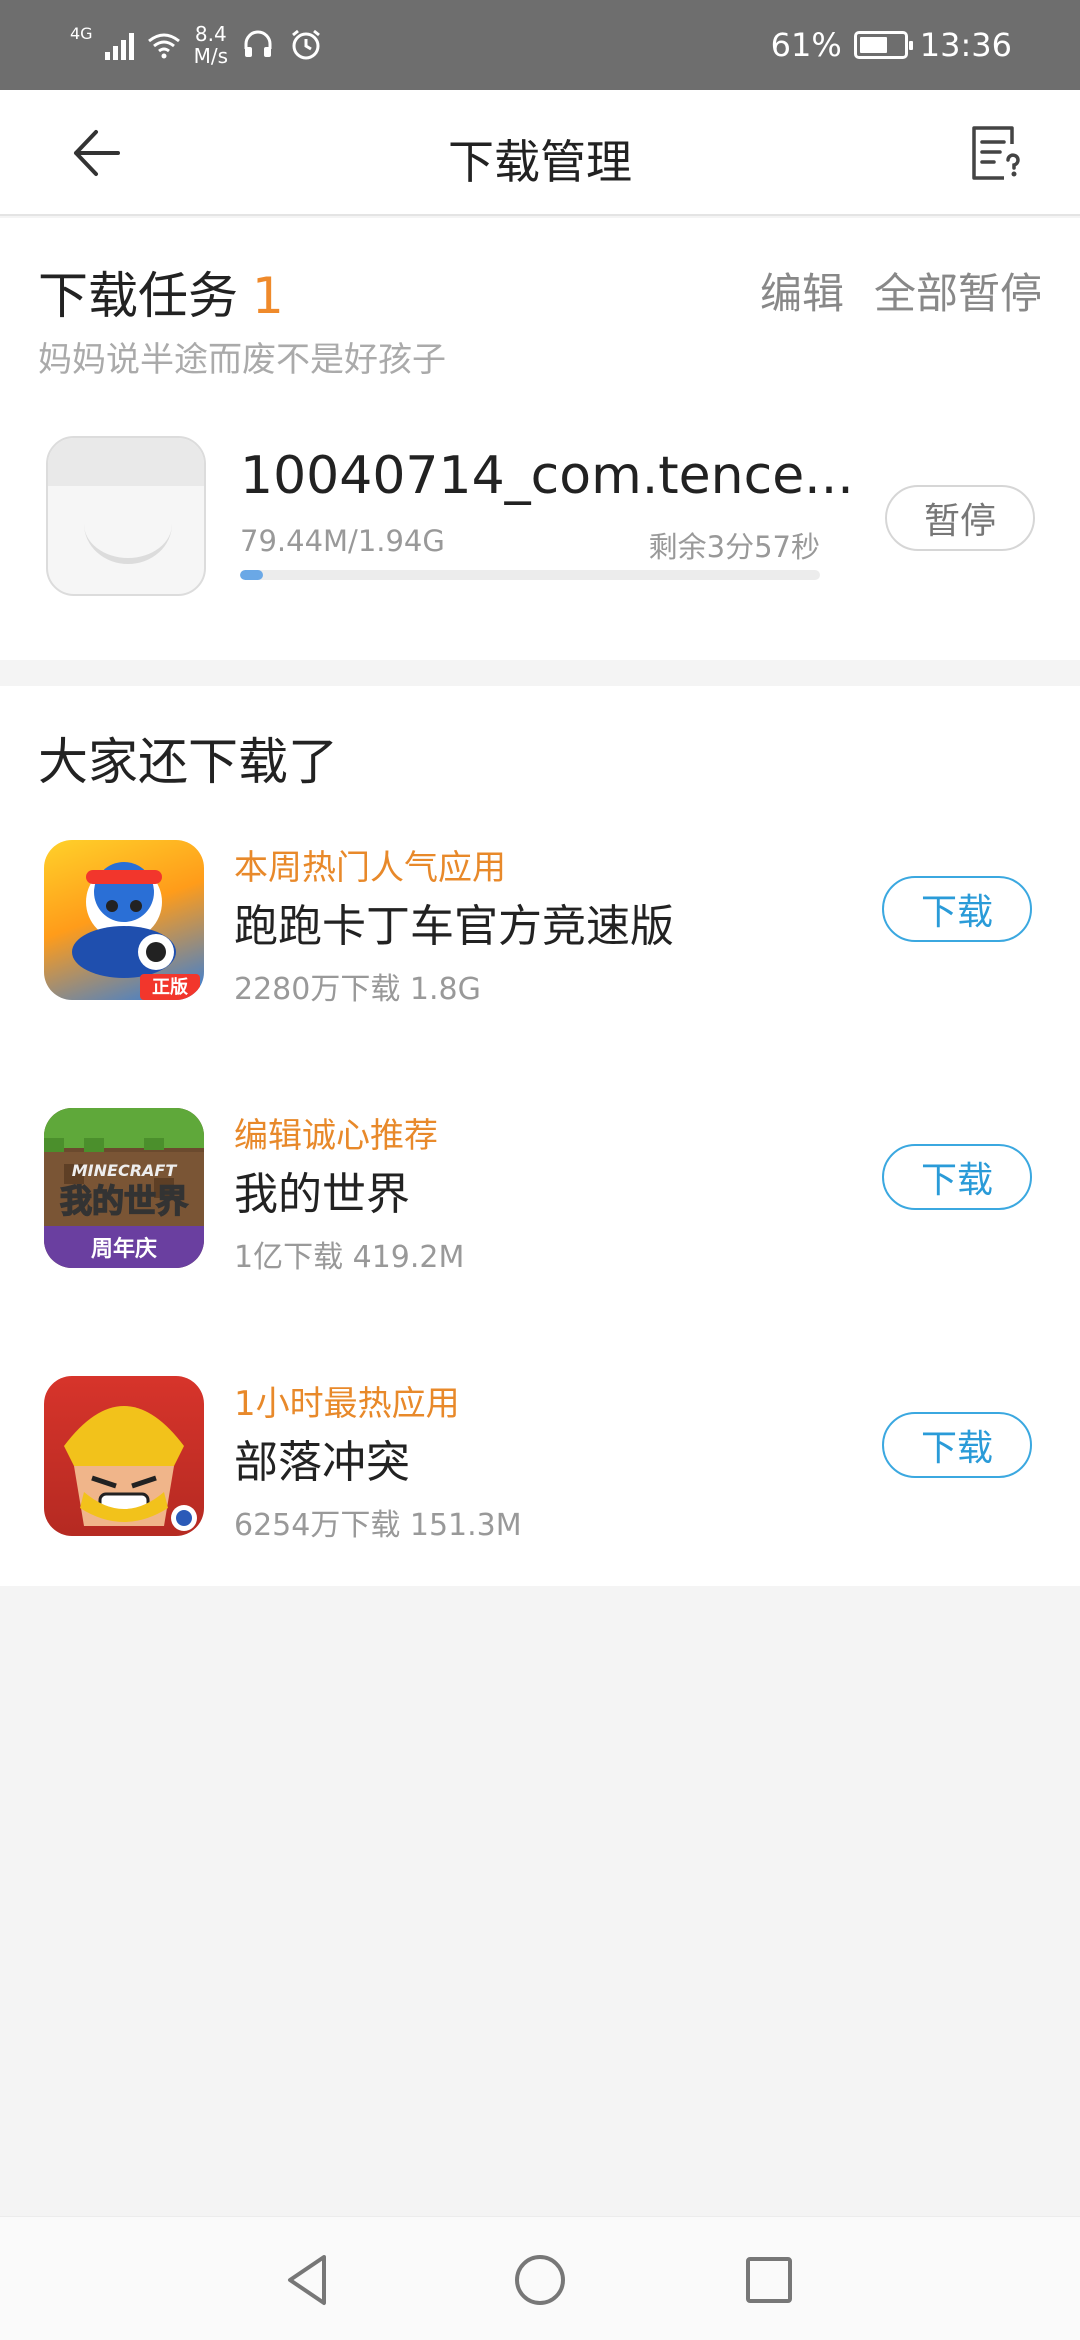 The image size is (1080, 2340). What do you see at coordinates (734, 547) in the screenshot?
I see `download-time-remaining: 剩余3分57秒` at bounding box center [734, 547].